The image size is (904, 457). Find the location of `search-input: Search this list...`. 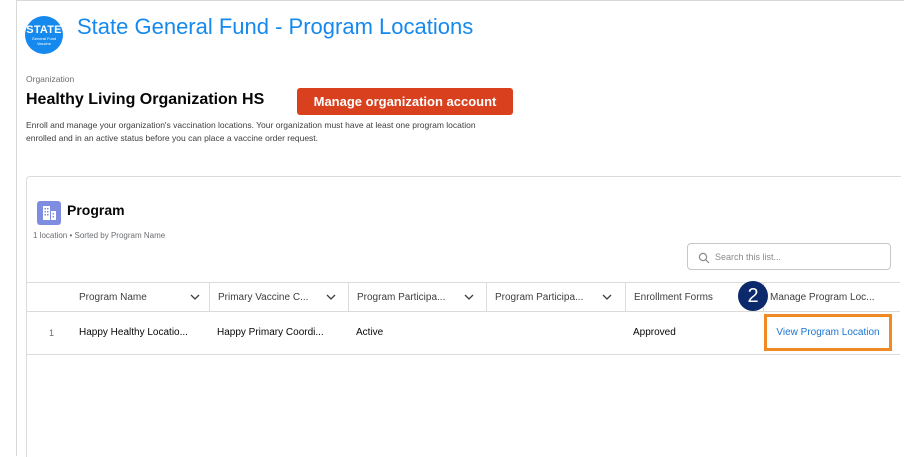

search-input: Search this list... is located at coordinates (789, 256).